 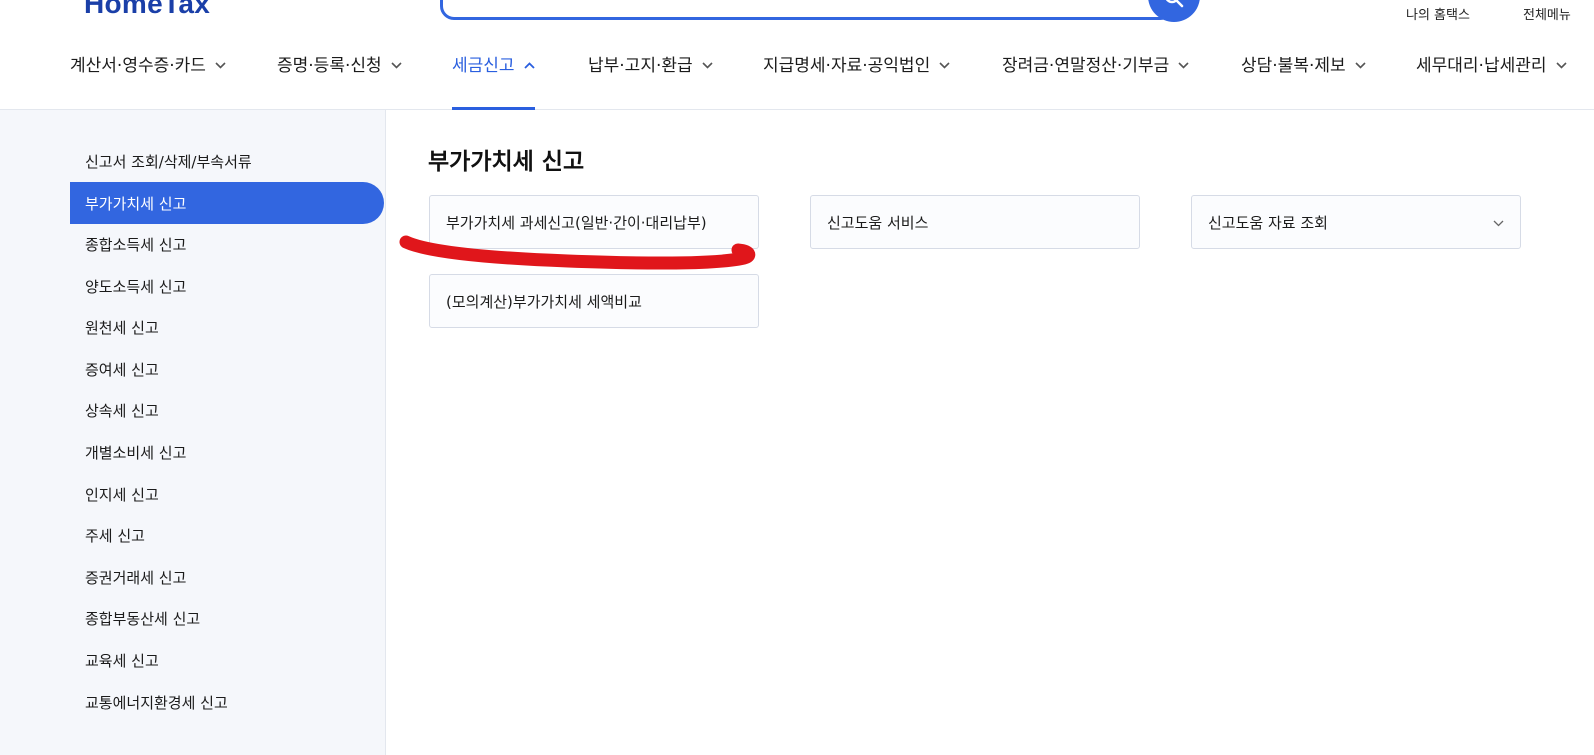 I want to click on chevron-up-icon, so click(x=529, y=65).